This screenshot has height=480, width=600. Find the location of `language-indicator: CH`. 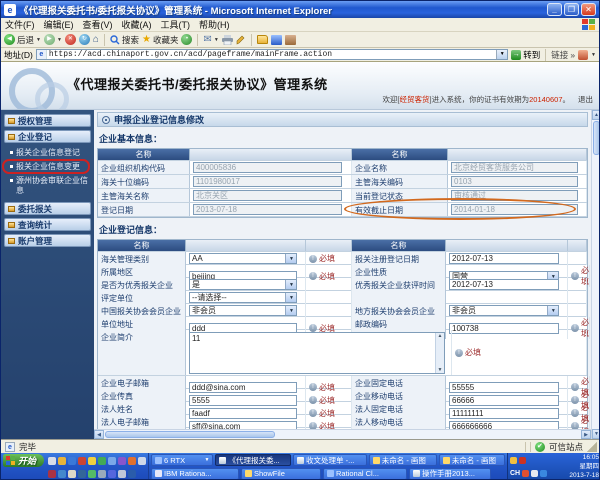

language-indicator: CH is located at coordinates (515, 473).